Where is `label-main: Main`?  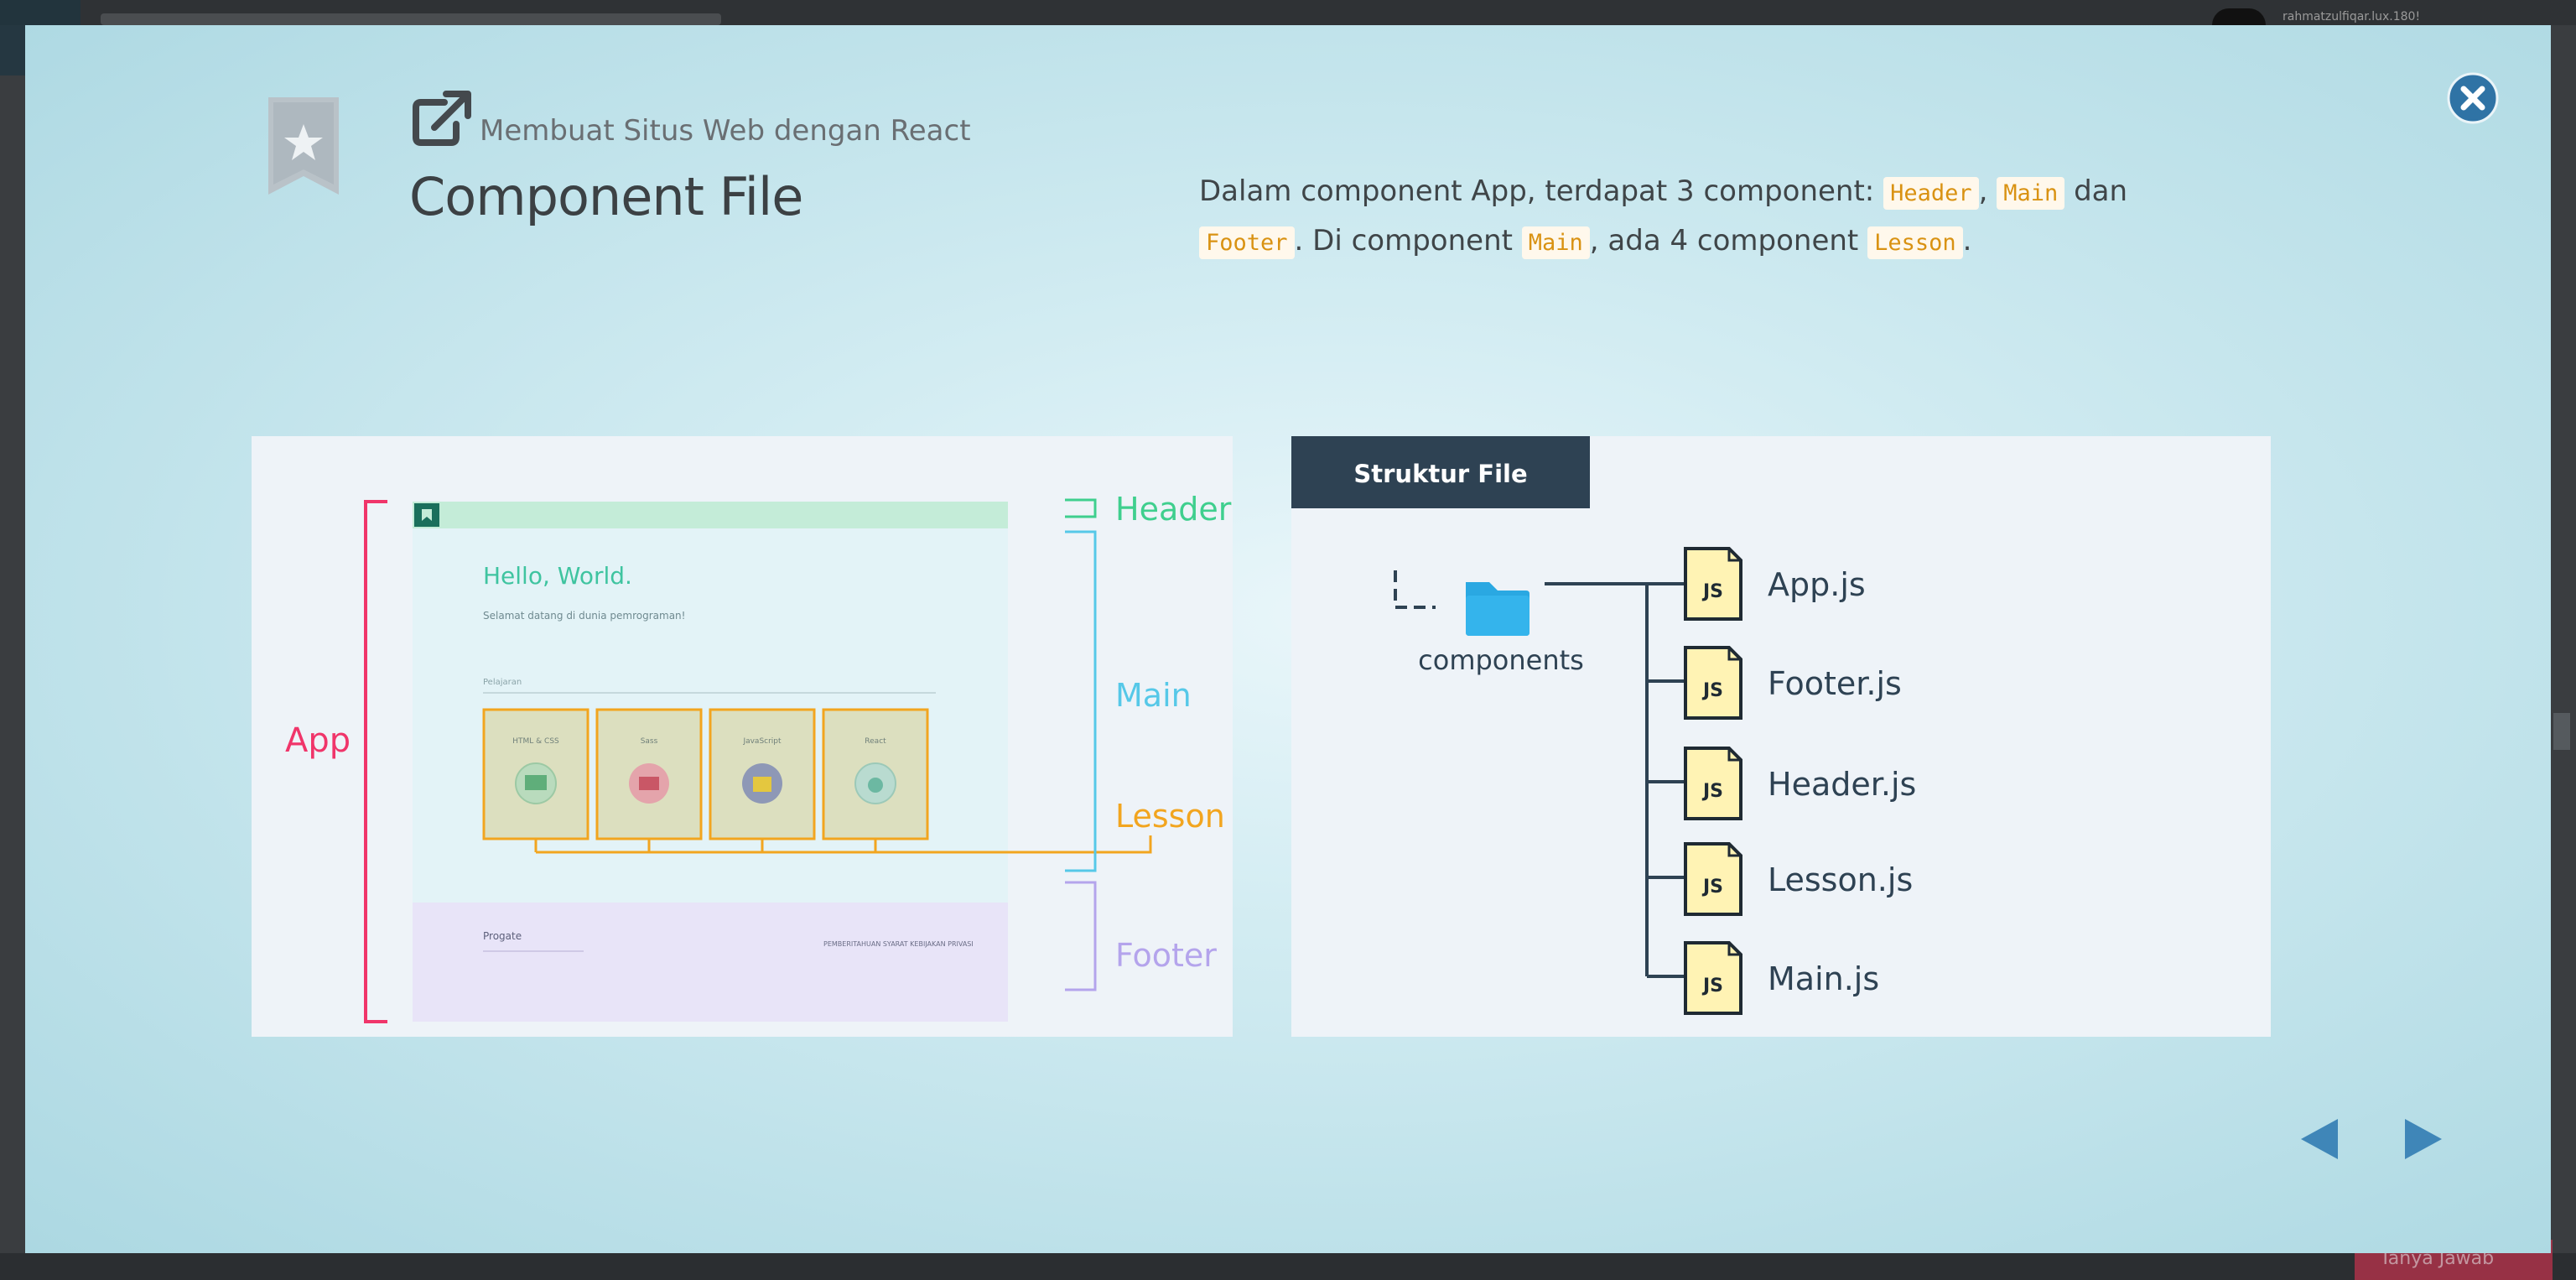
label-main: Main is located at coordinates (1153, 695).